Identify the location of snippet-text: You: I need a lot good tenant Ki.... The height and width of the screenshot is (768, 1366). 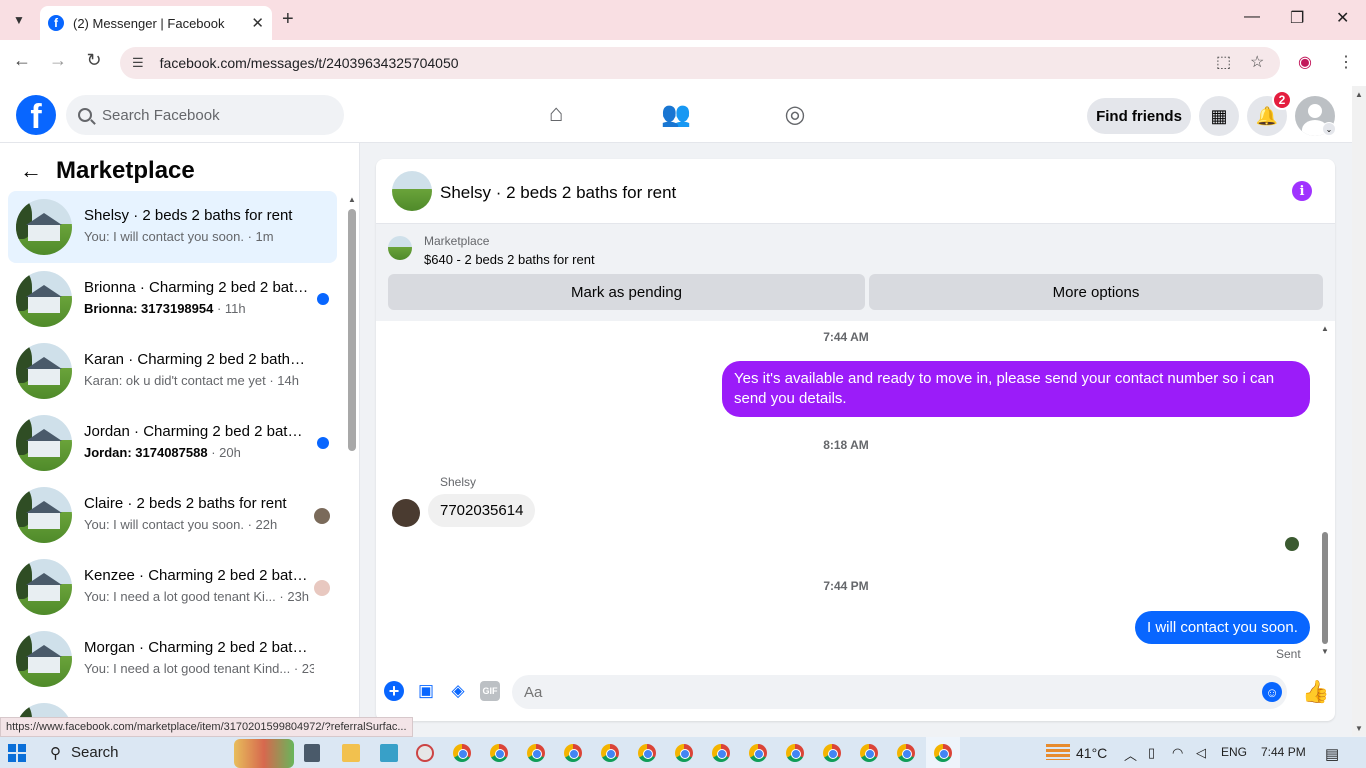
(180, 596).